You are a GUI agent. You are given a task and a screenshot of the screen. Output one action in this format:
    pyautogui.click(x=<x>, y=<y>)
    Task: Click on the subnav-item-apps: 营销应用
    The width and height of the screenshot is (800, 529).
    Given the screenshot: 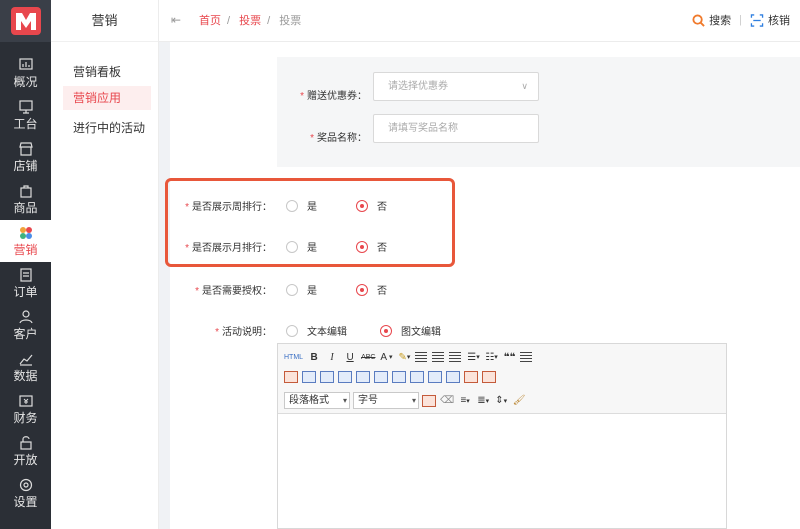 What is the action you would take?
    pyautogui.click(x=107, y=98)
    